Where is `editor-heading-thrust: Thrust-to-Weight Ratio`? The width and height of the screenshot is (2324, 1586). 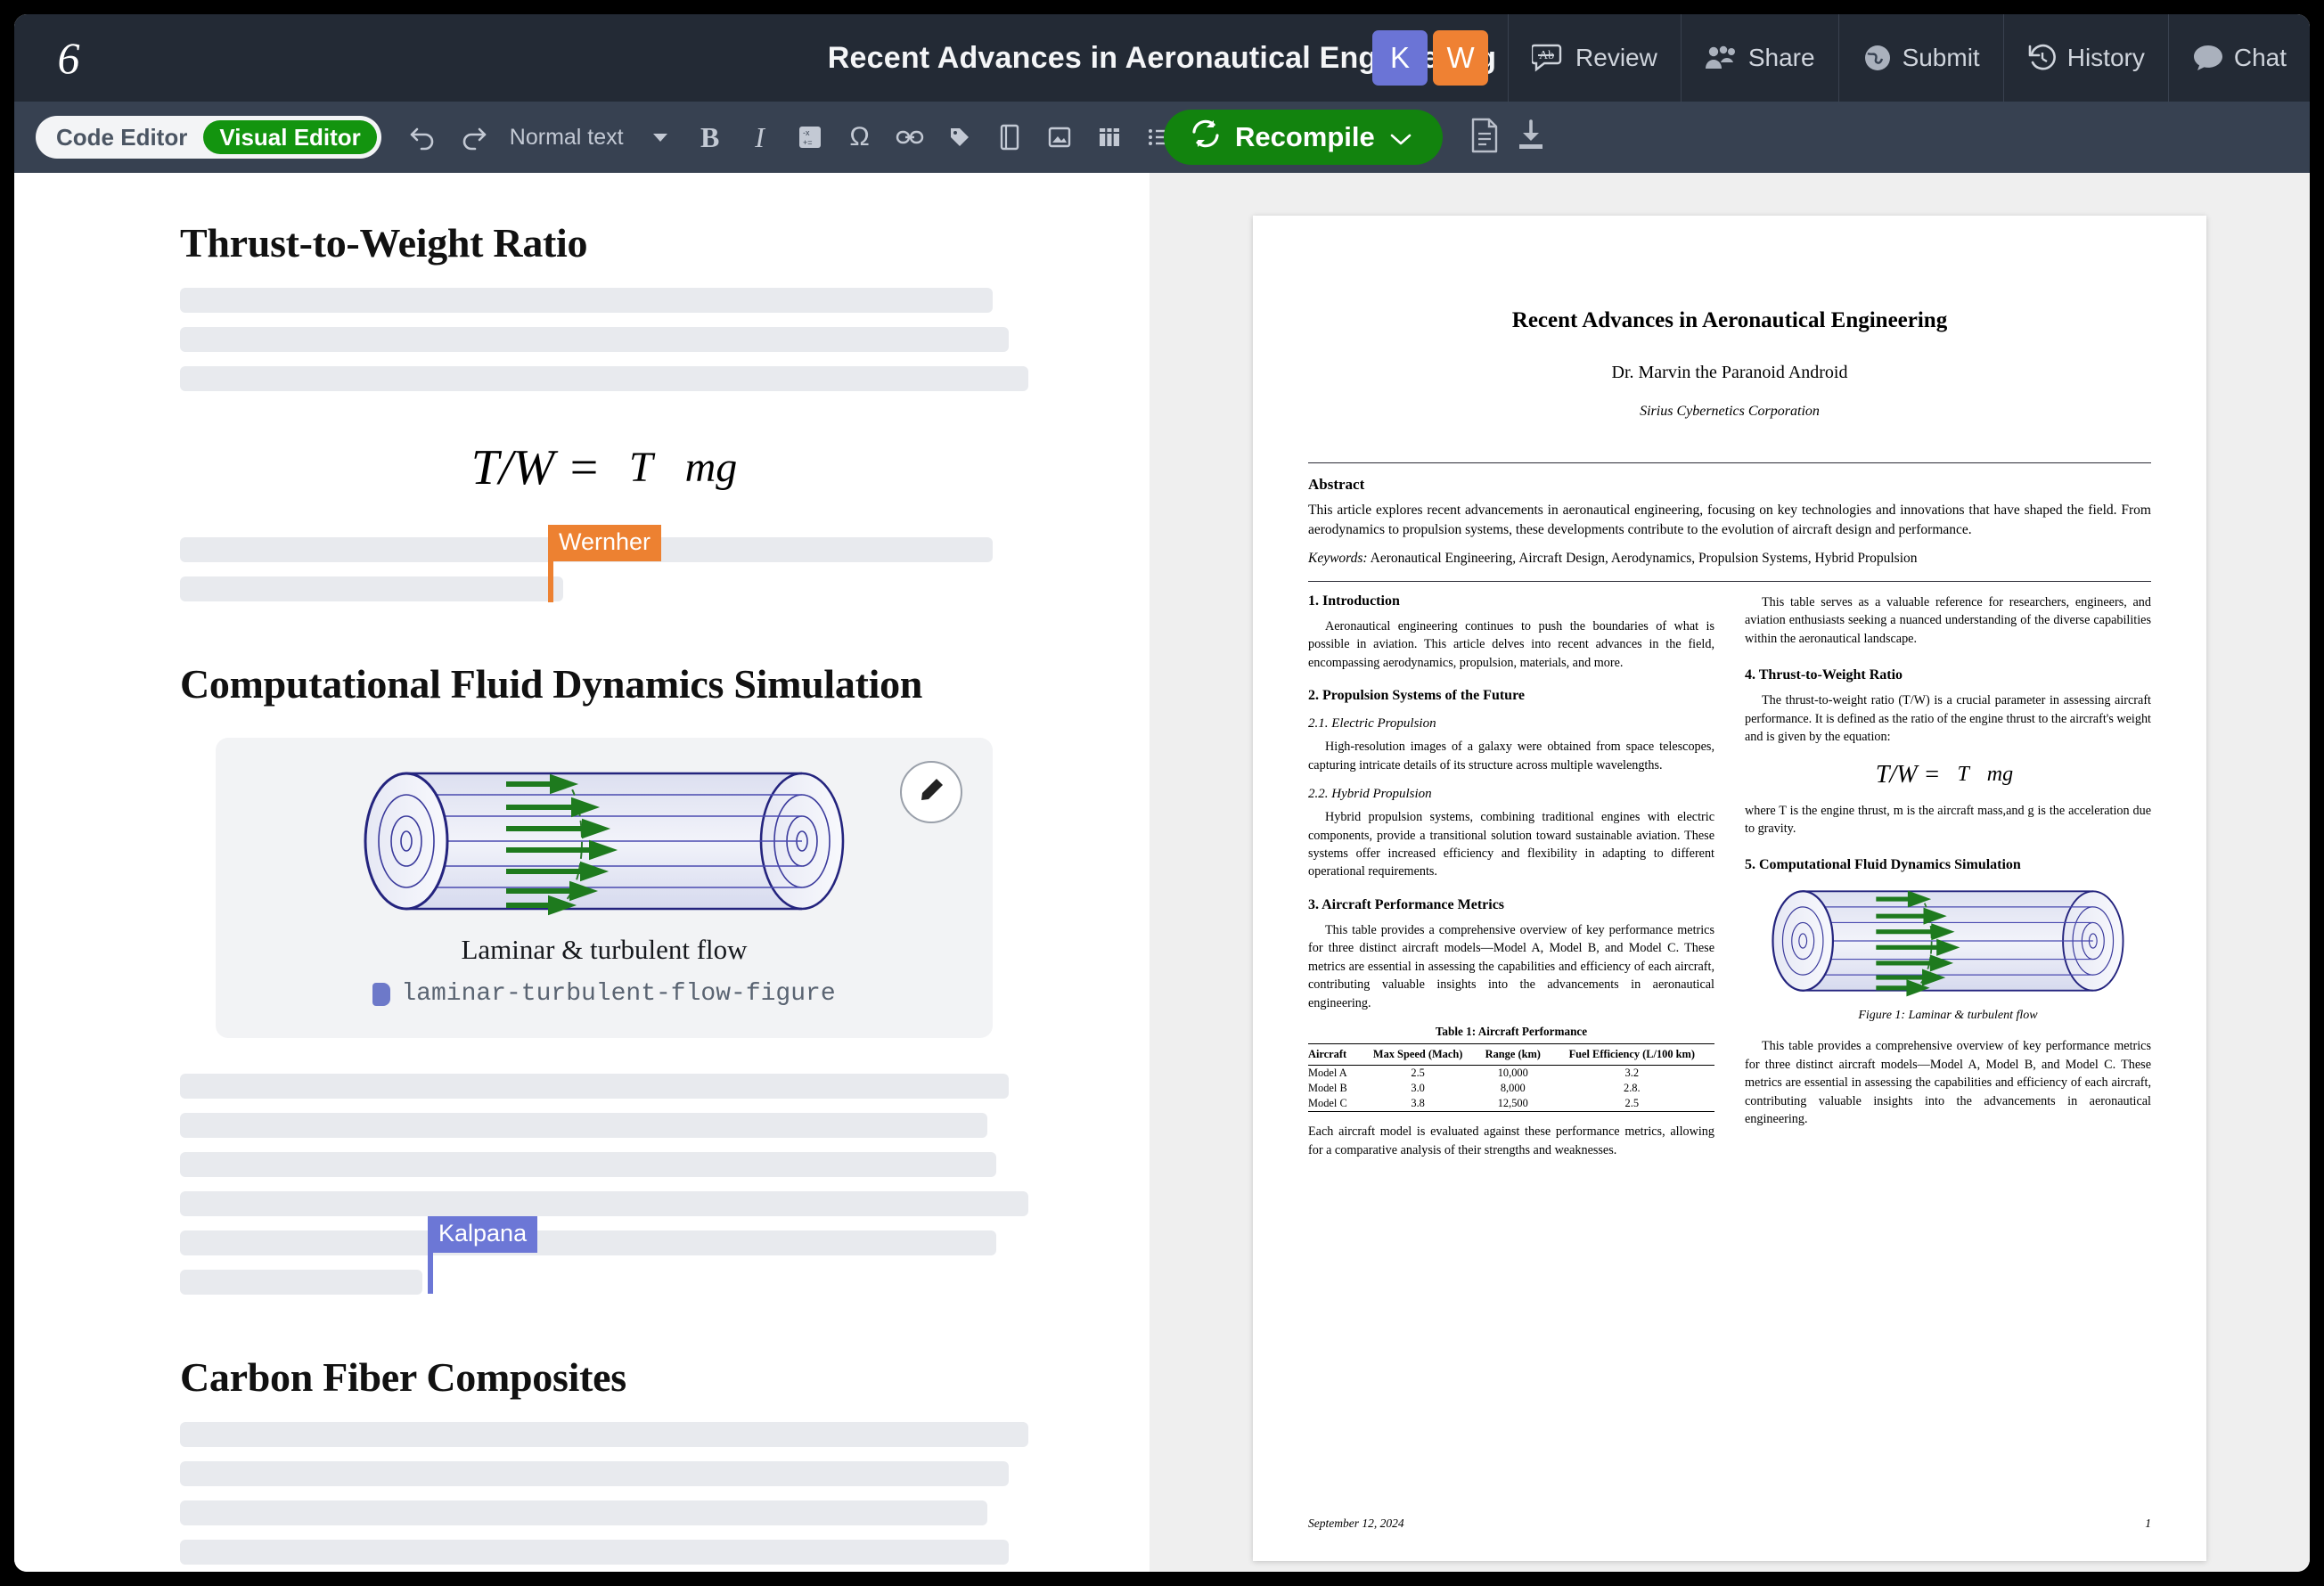
editor-heading-thrust: Thrust-to-Weight Ratio is located at coordinates (384, 243).